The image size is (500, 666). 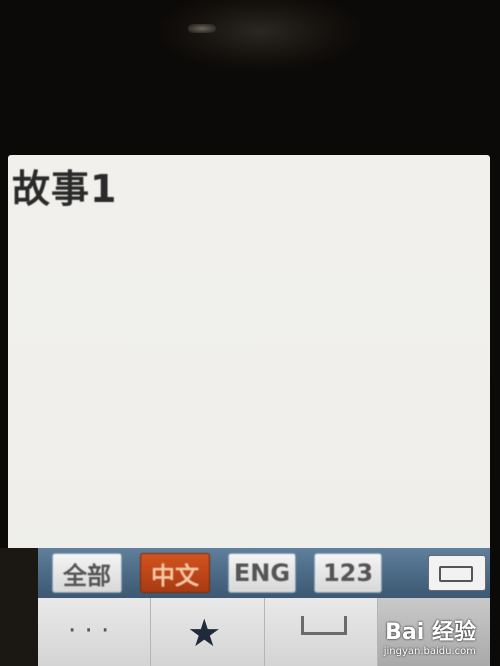 What do you see at coordinates (65, 189) in the screenshot?
I see `note-title-text: 故事1` at bounding box center [65, 189].